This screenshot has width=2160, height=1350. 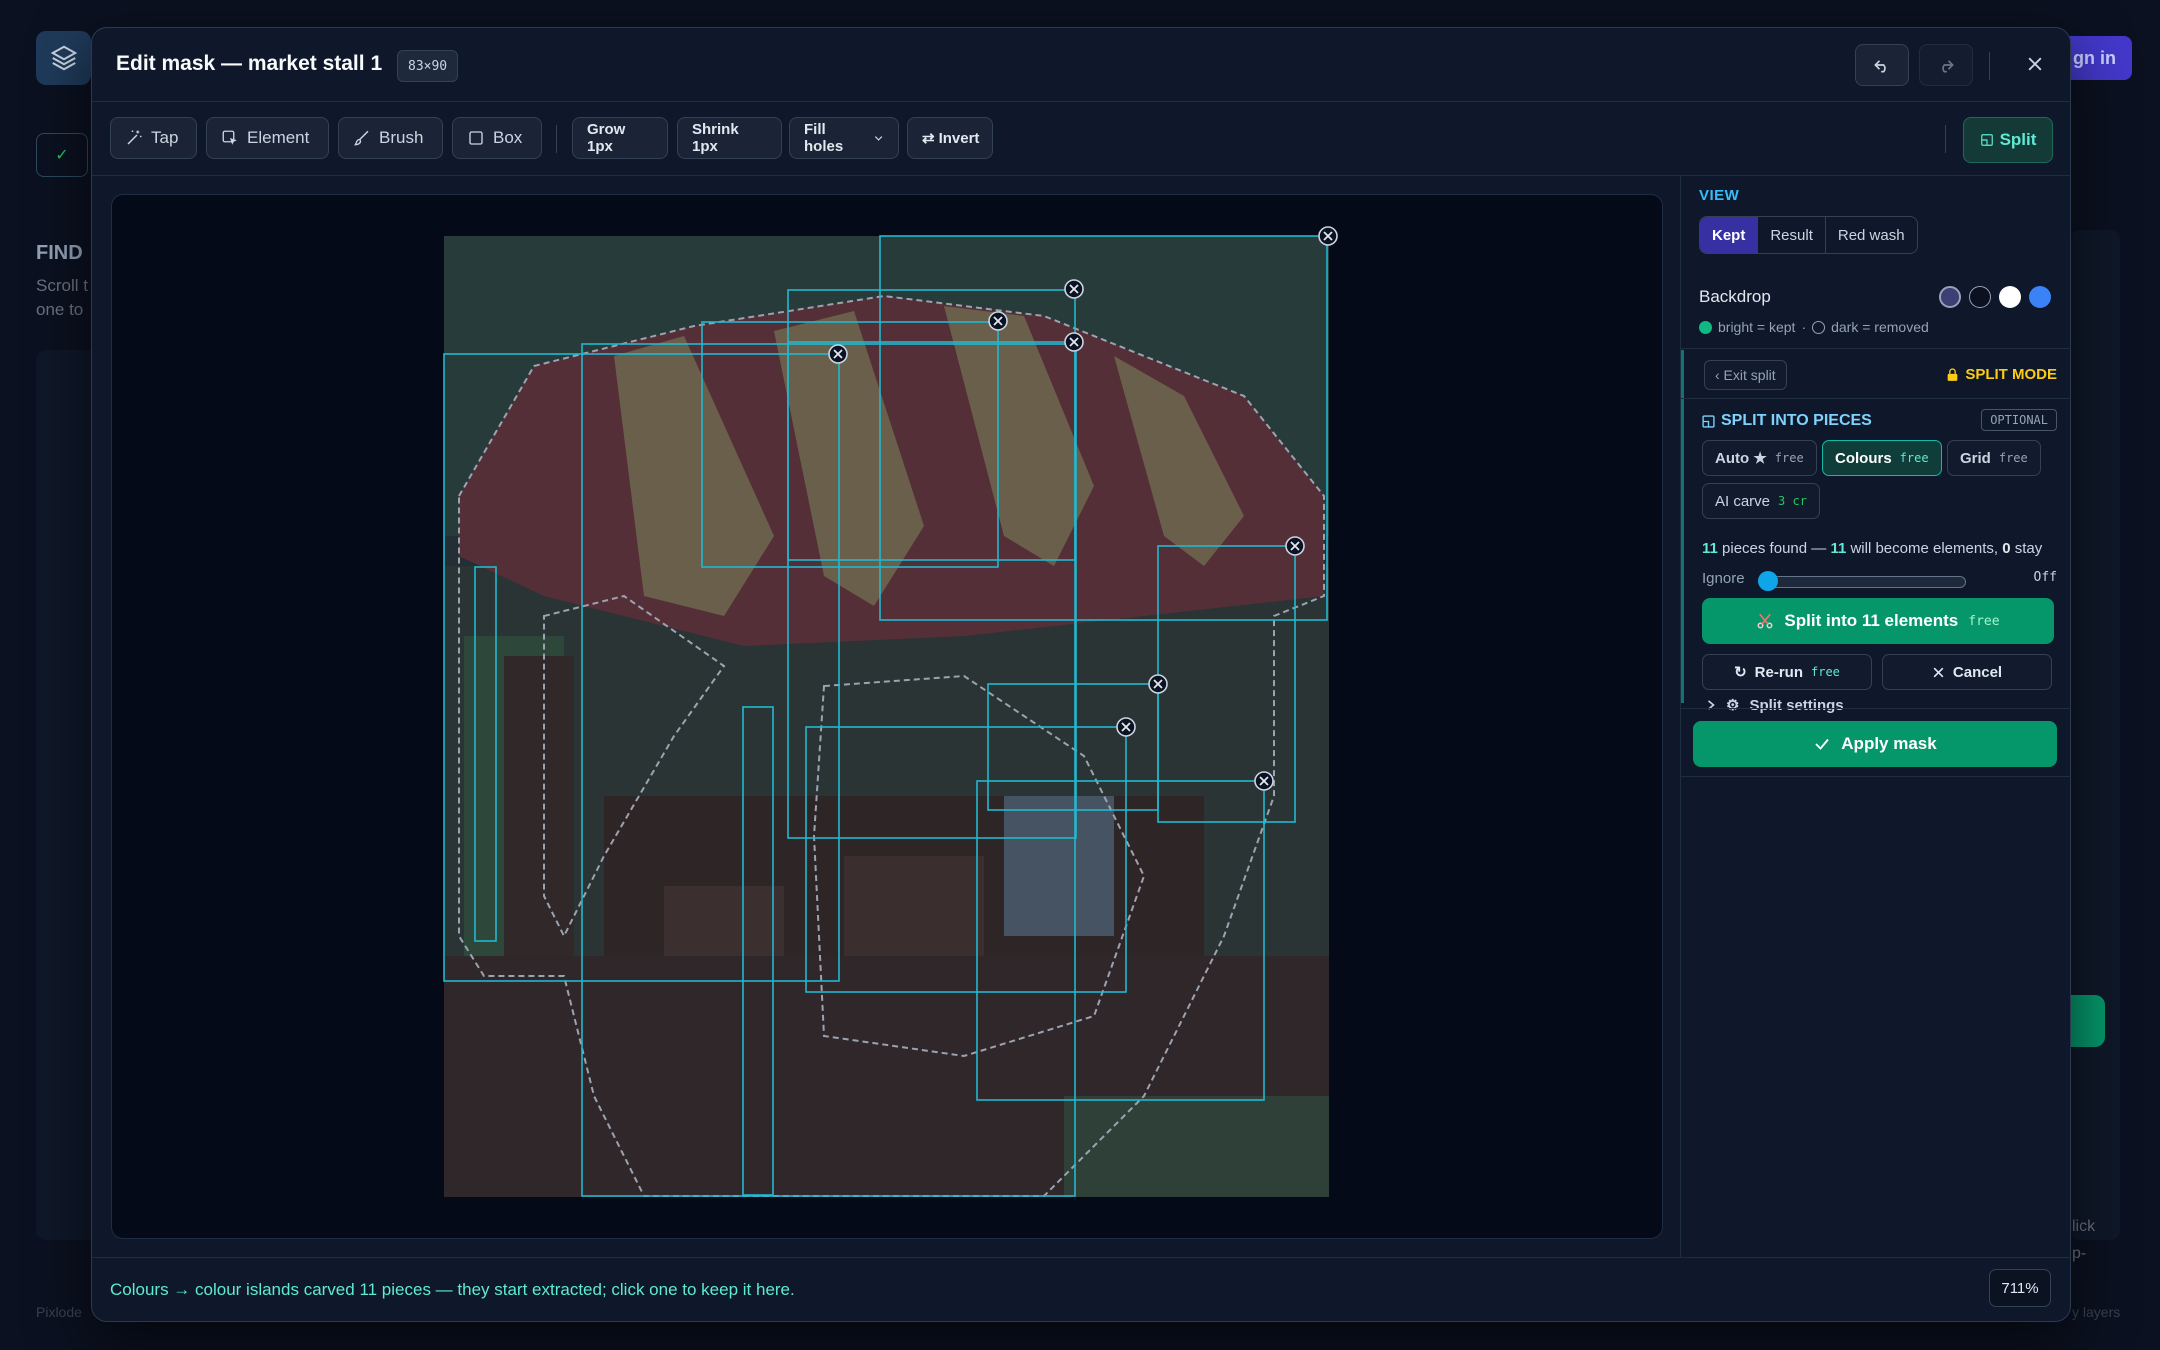 What do you see at coordinates (59, 1312) in the screenshot?
I see `background-footer-left: Pixlode` at bounding box center [59, 1312].